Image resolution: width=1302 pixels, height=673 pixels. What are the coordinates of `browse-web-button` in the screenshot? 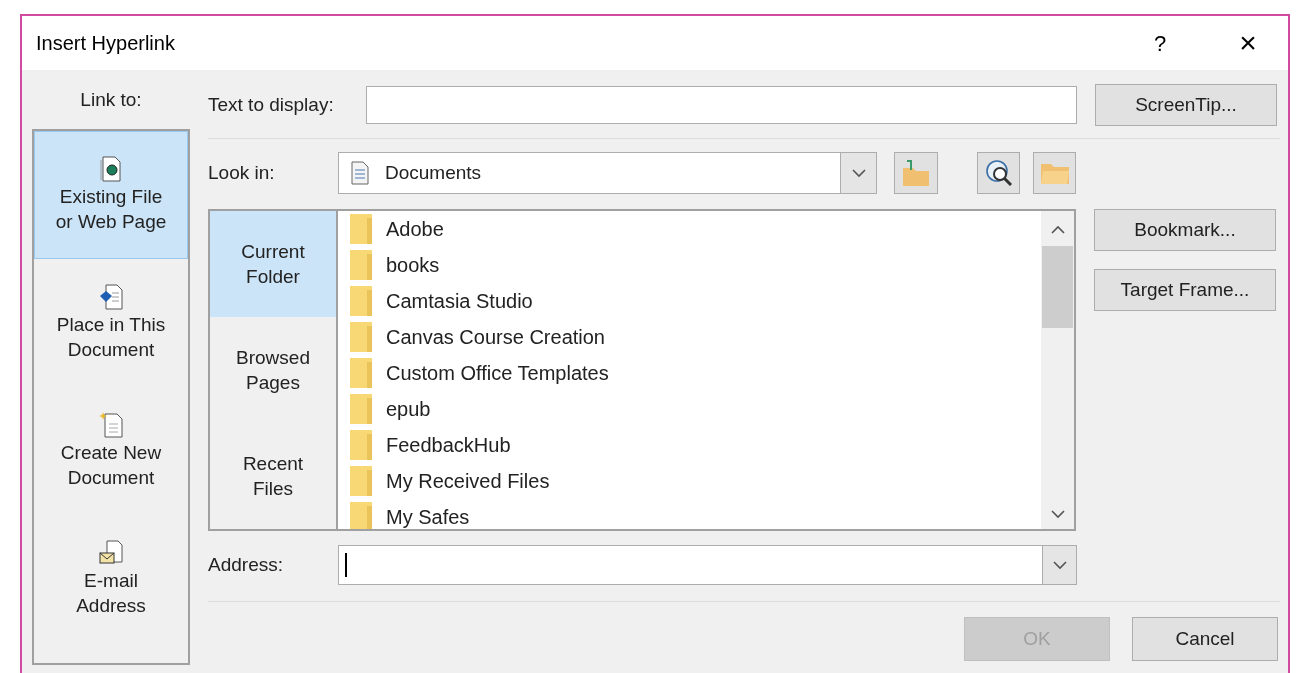 It's located at (998, 173).